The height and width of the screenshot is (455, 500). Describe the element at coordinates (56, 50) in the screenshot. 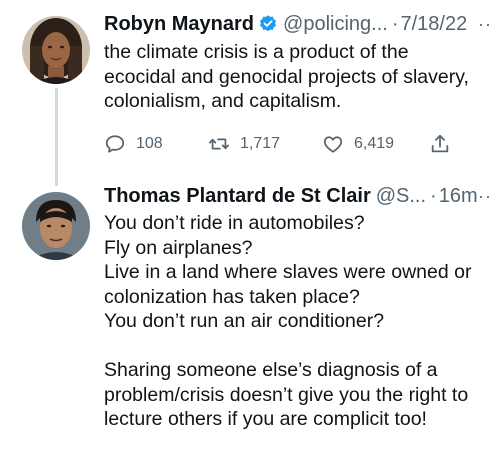

I see `avatar-robyn-maynard` at that location.